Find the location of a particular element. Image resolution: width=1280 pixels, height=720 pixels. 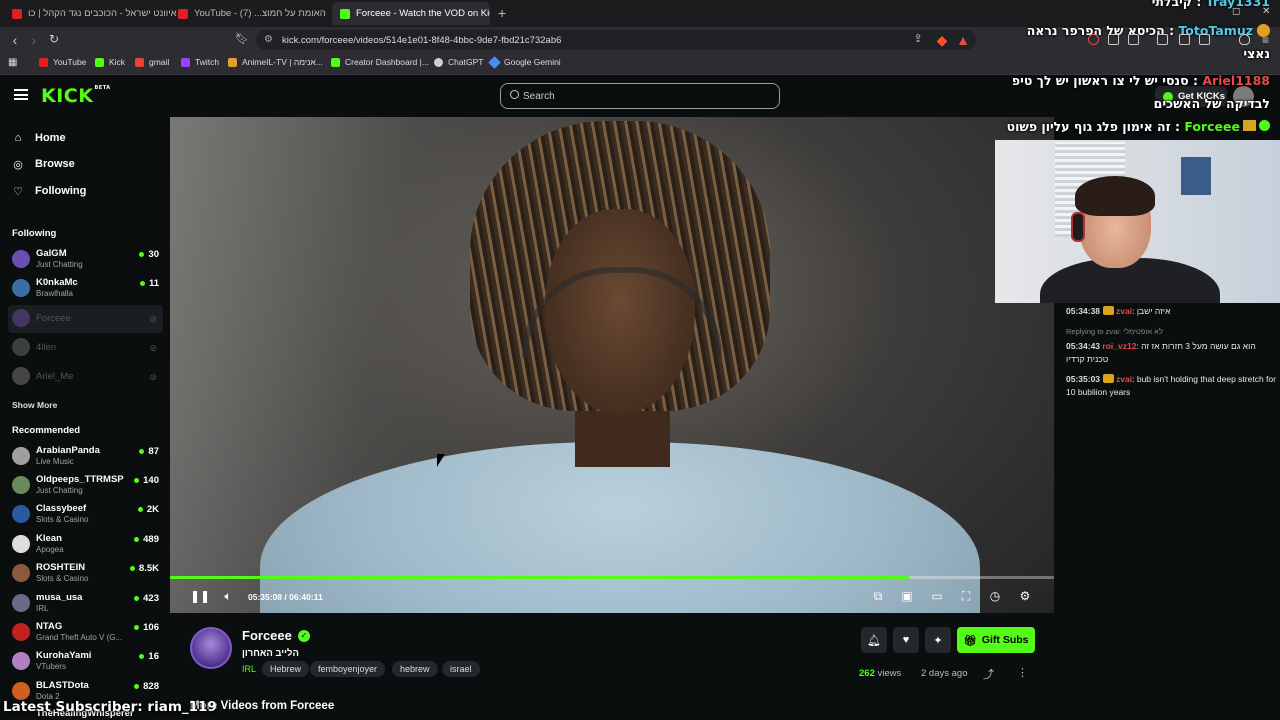

show-more-button: Show More is located at coordinates (34, 405).